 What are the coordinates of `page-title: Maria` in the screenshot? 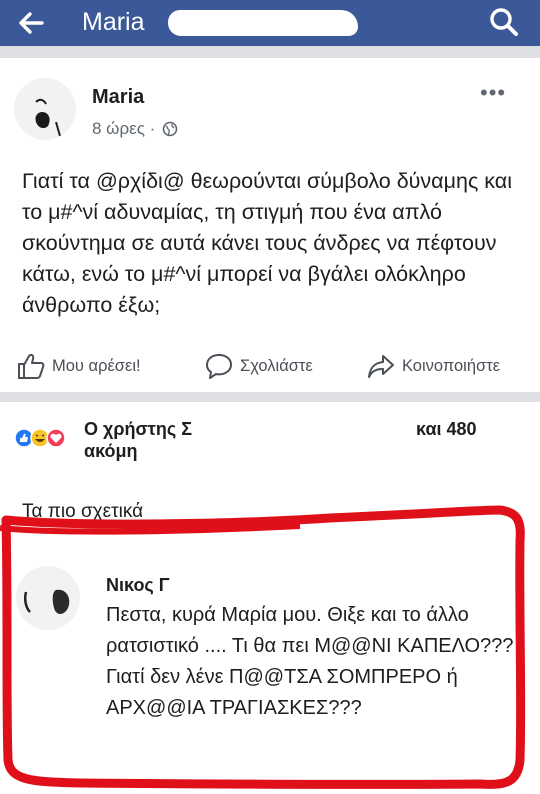 It's located at (113, 22).